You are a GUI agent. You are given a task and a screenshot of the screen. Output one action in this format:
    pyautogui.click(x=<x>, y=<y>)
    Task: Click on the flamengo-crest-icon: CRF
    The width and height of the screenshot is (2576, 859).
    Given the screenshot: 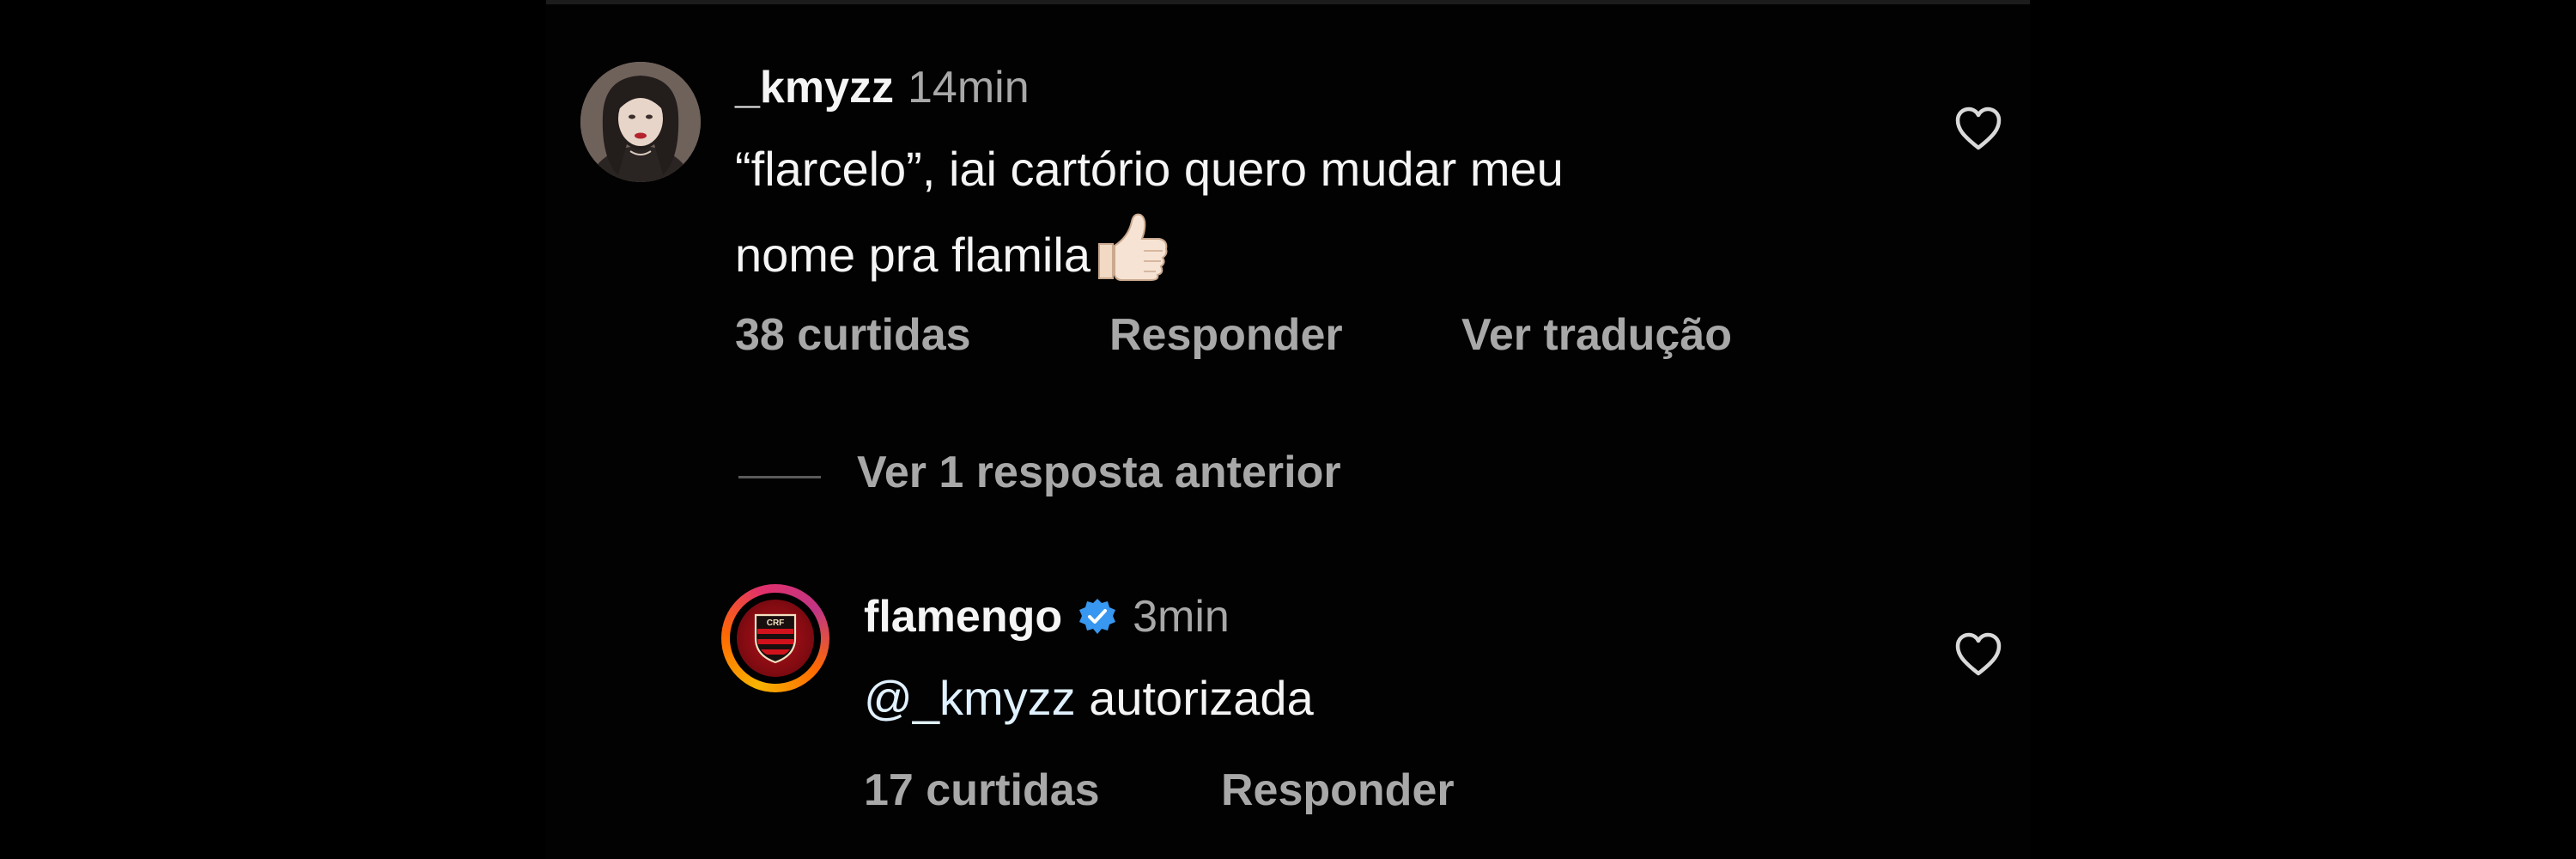 What is the action you would take?
    pyautogui.click(x=775, y=638)
    